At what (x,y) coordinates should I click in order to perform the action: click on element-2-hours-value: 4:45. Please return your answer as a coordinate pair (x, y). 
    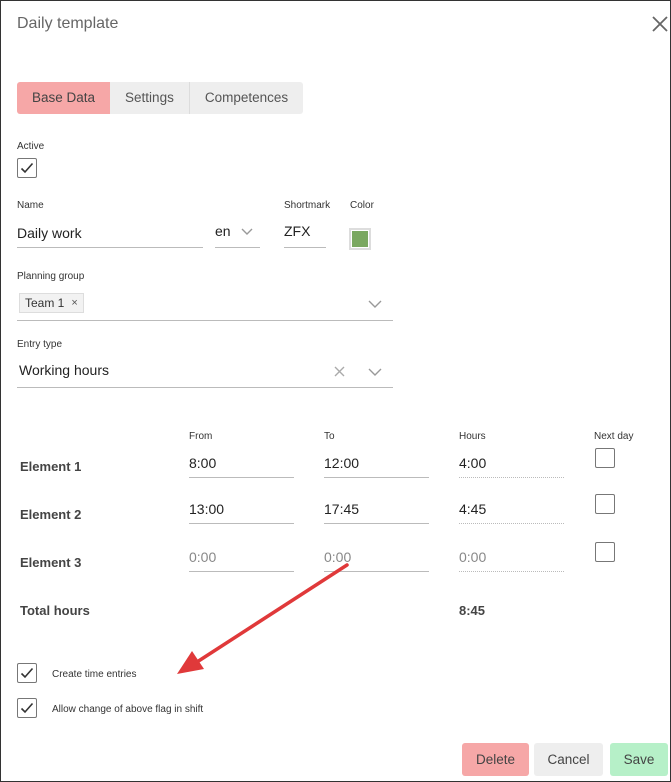
    Looking at the image, I should click on (473, 509).